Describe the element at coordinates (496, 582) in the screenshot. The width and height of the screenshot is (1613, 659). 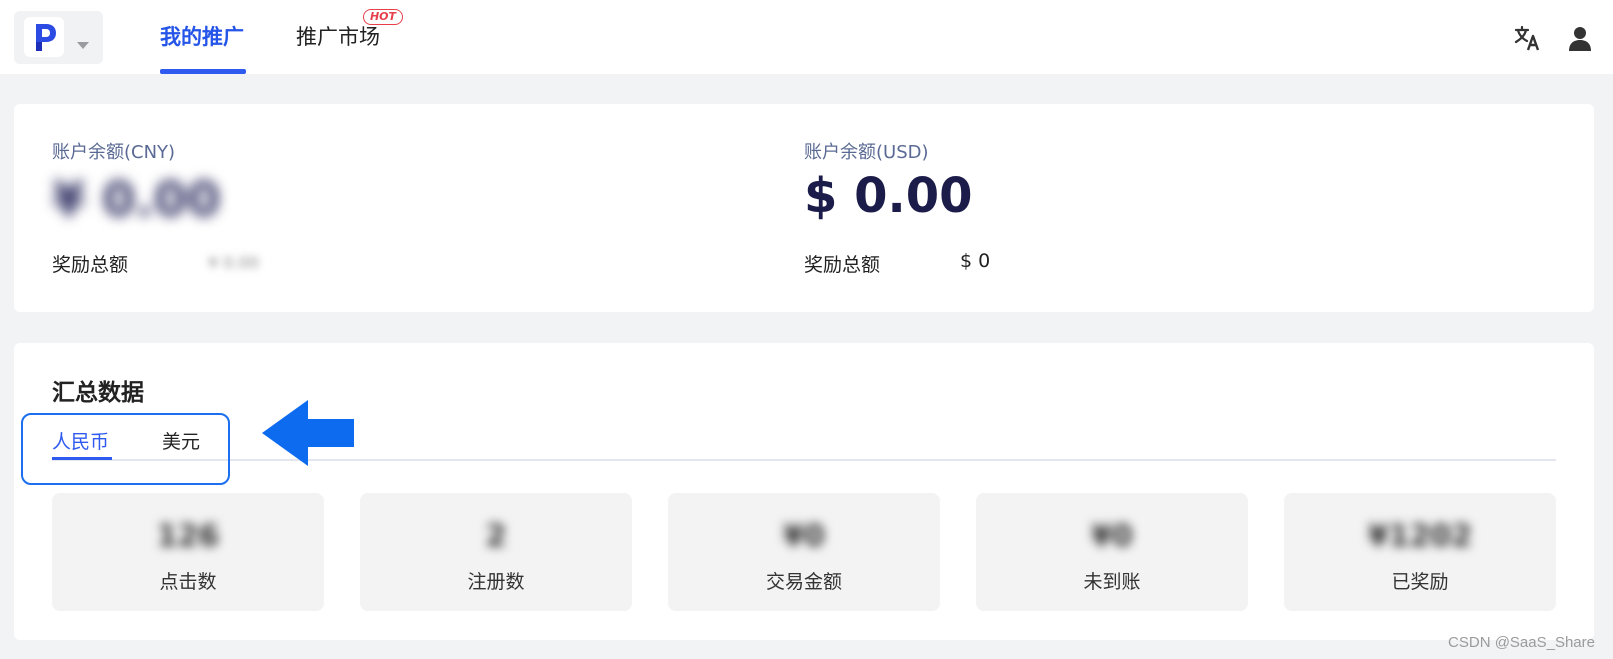
I see `stat-label: 注册数` at that location.